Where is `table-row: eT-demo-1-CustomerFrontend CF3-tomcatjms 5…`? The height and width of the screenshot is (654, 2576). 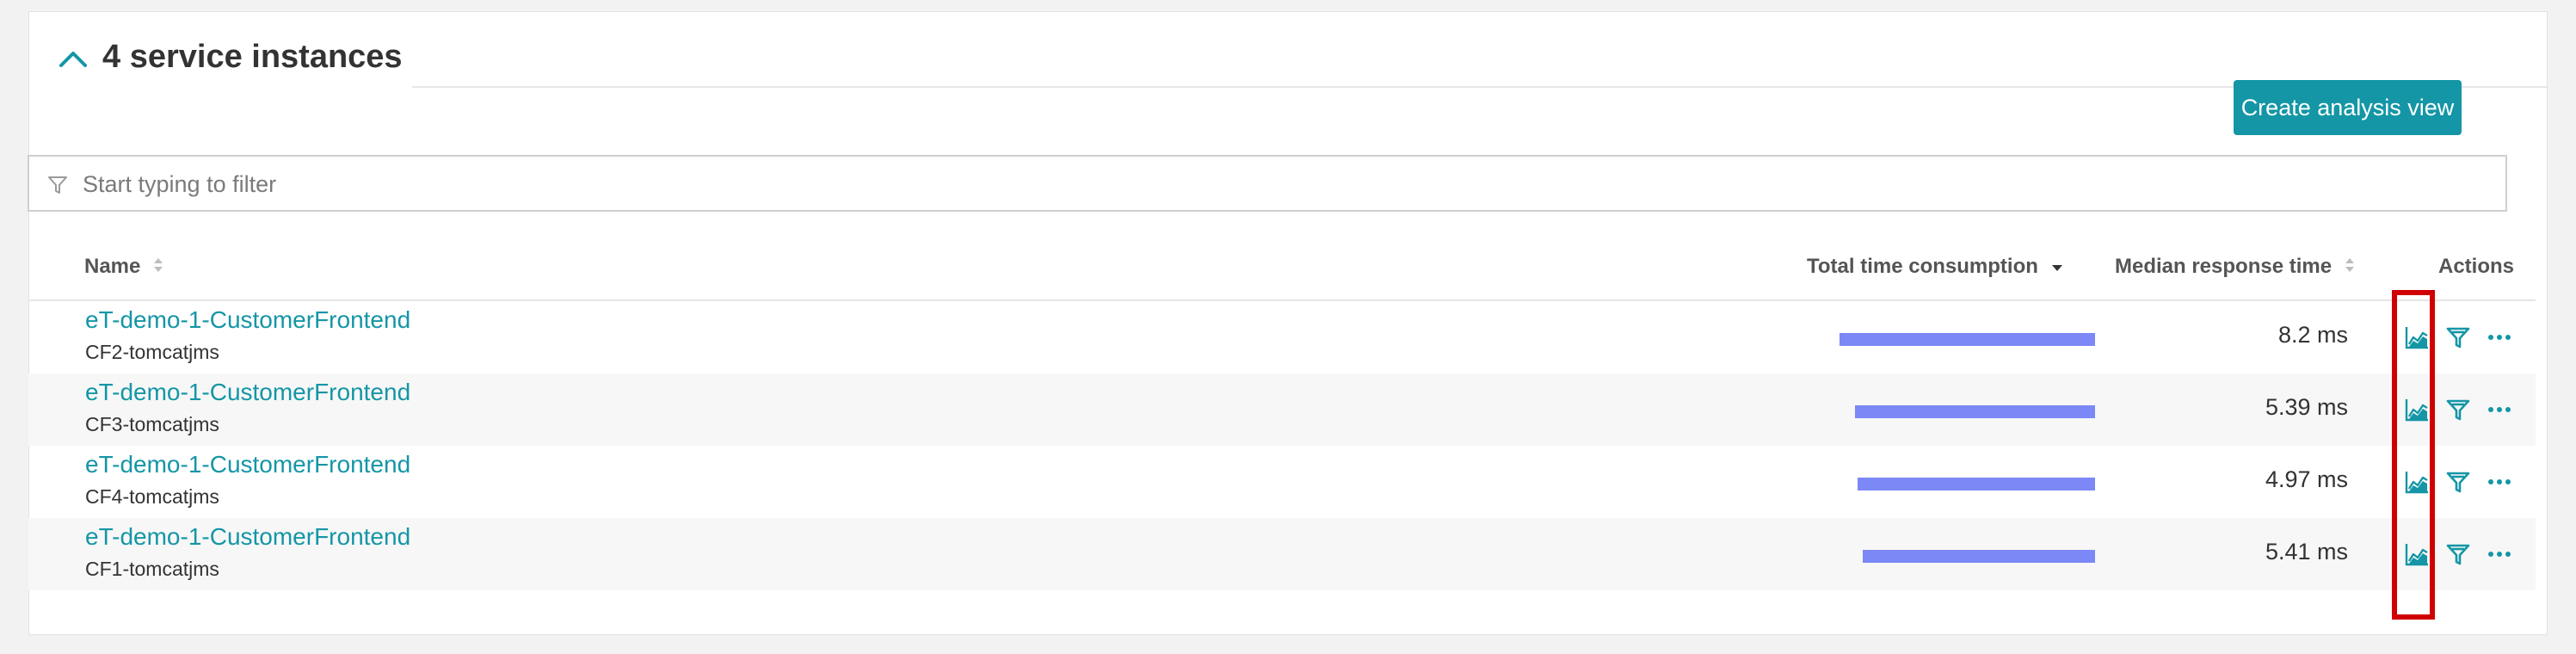
table-row: eT-demo-1-CustomerFrontend CF3-tomcatjms 5… is located at coordinates (1282, 409).